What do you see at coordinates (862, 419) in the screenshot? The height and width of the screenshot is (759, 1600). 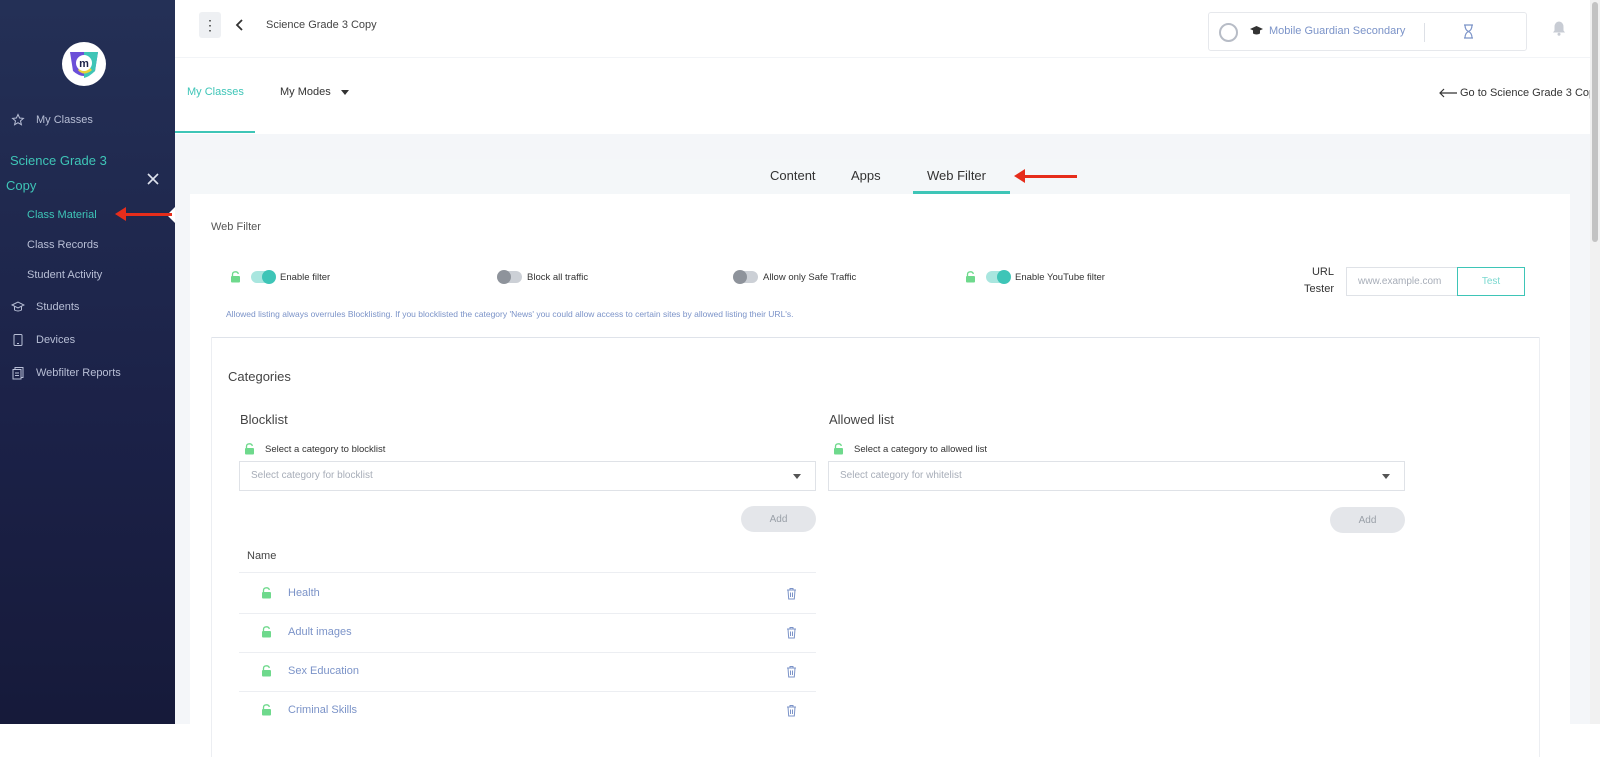 I see `allowed-list-heading: Allowed list` at bounding box center [862, 419].